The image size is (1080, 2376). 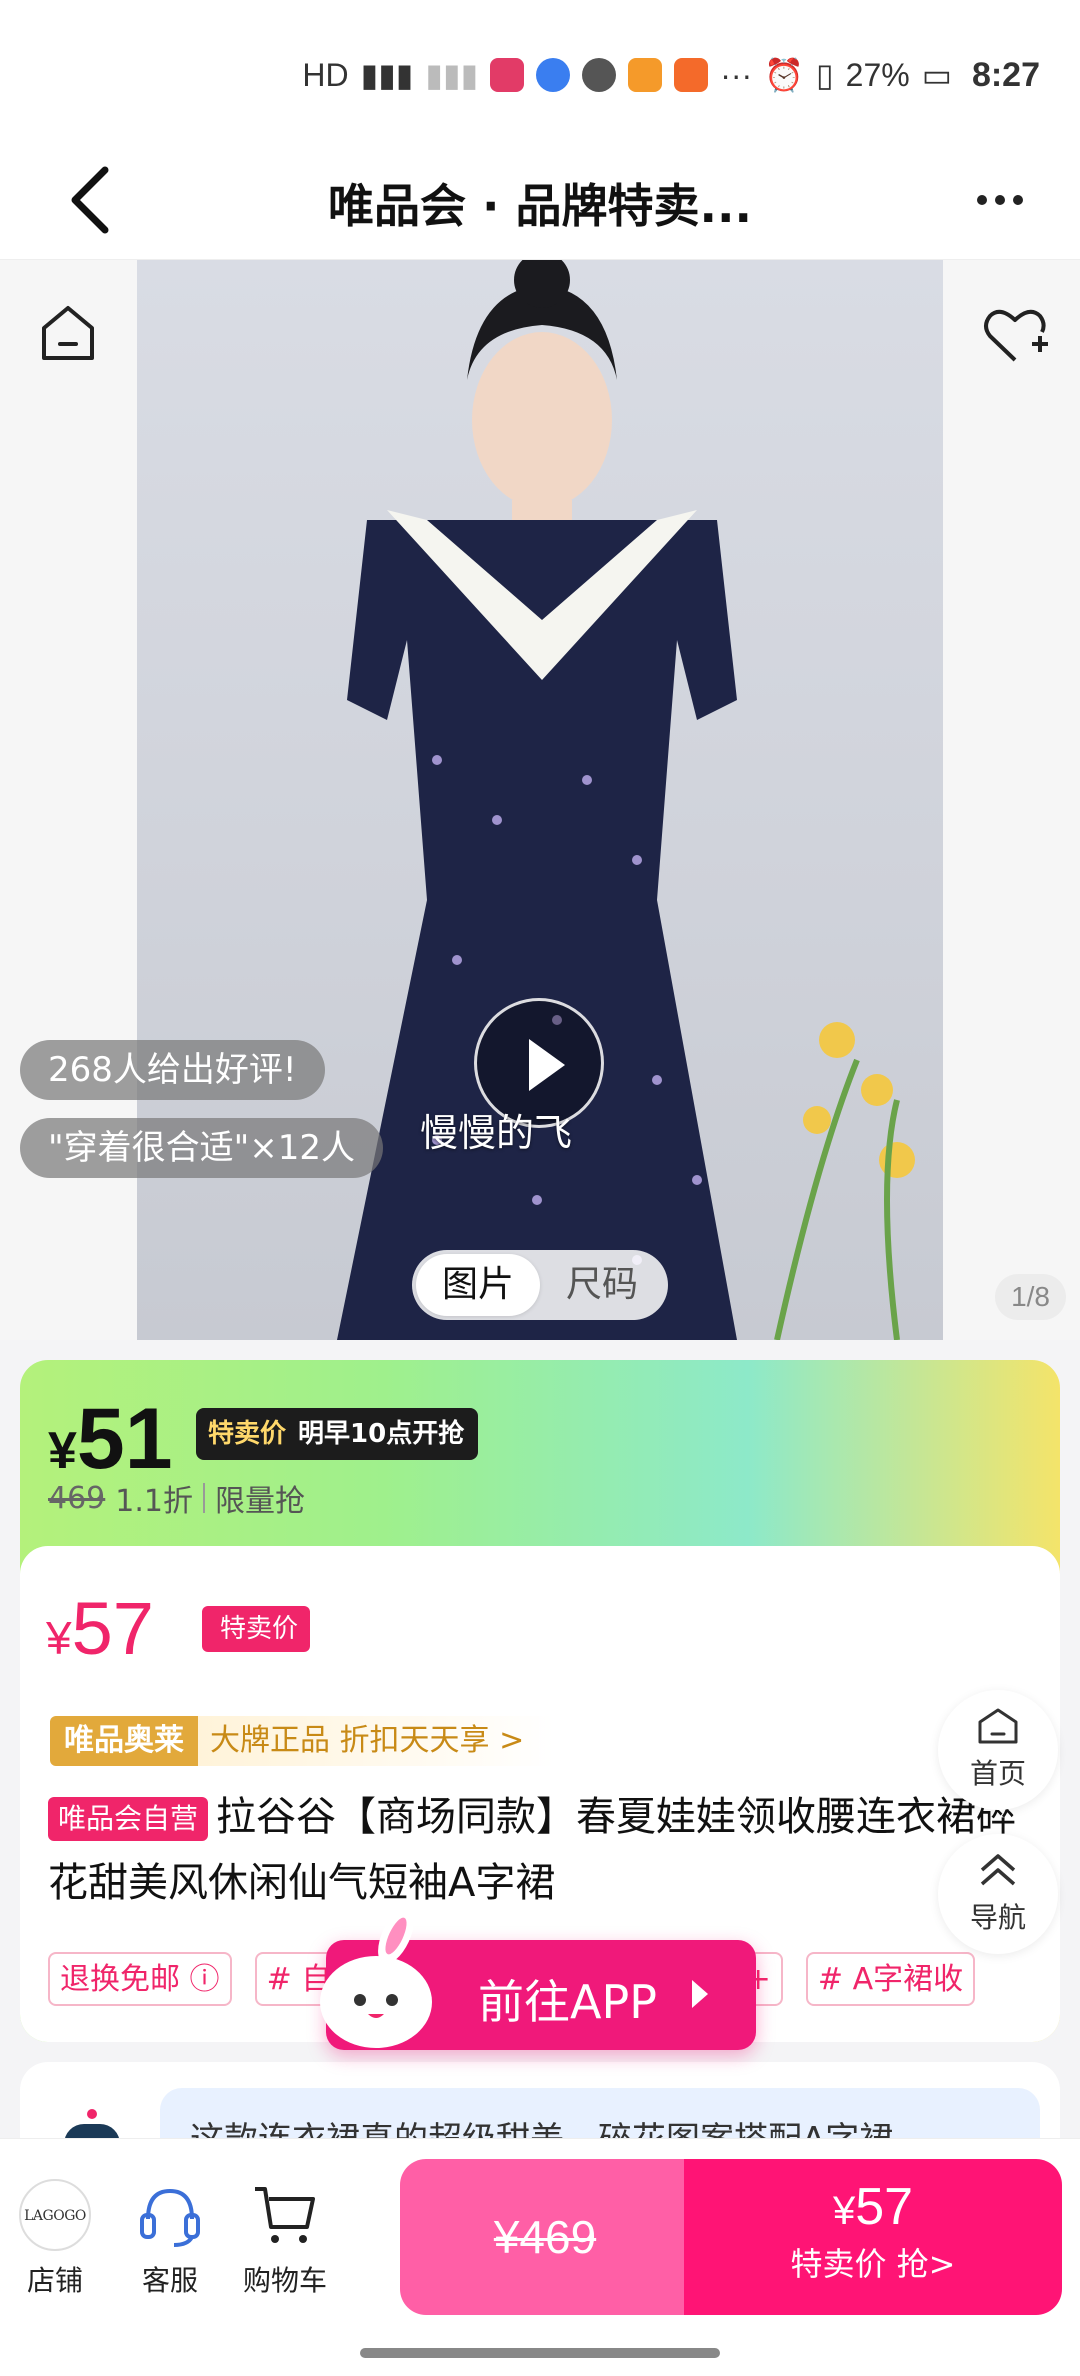 I want to click on photo-caption: 慢慢的飞, so click(x=496, y=1133).